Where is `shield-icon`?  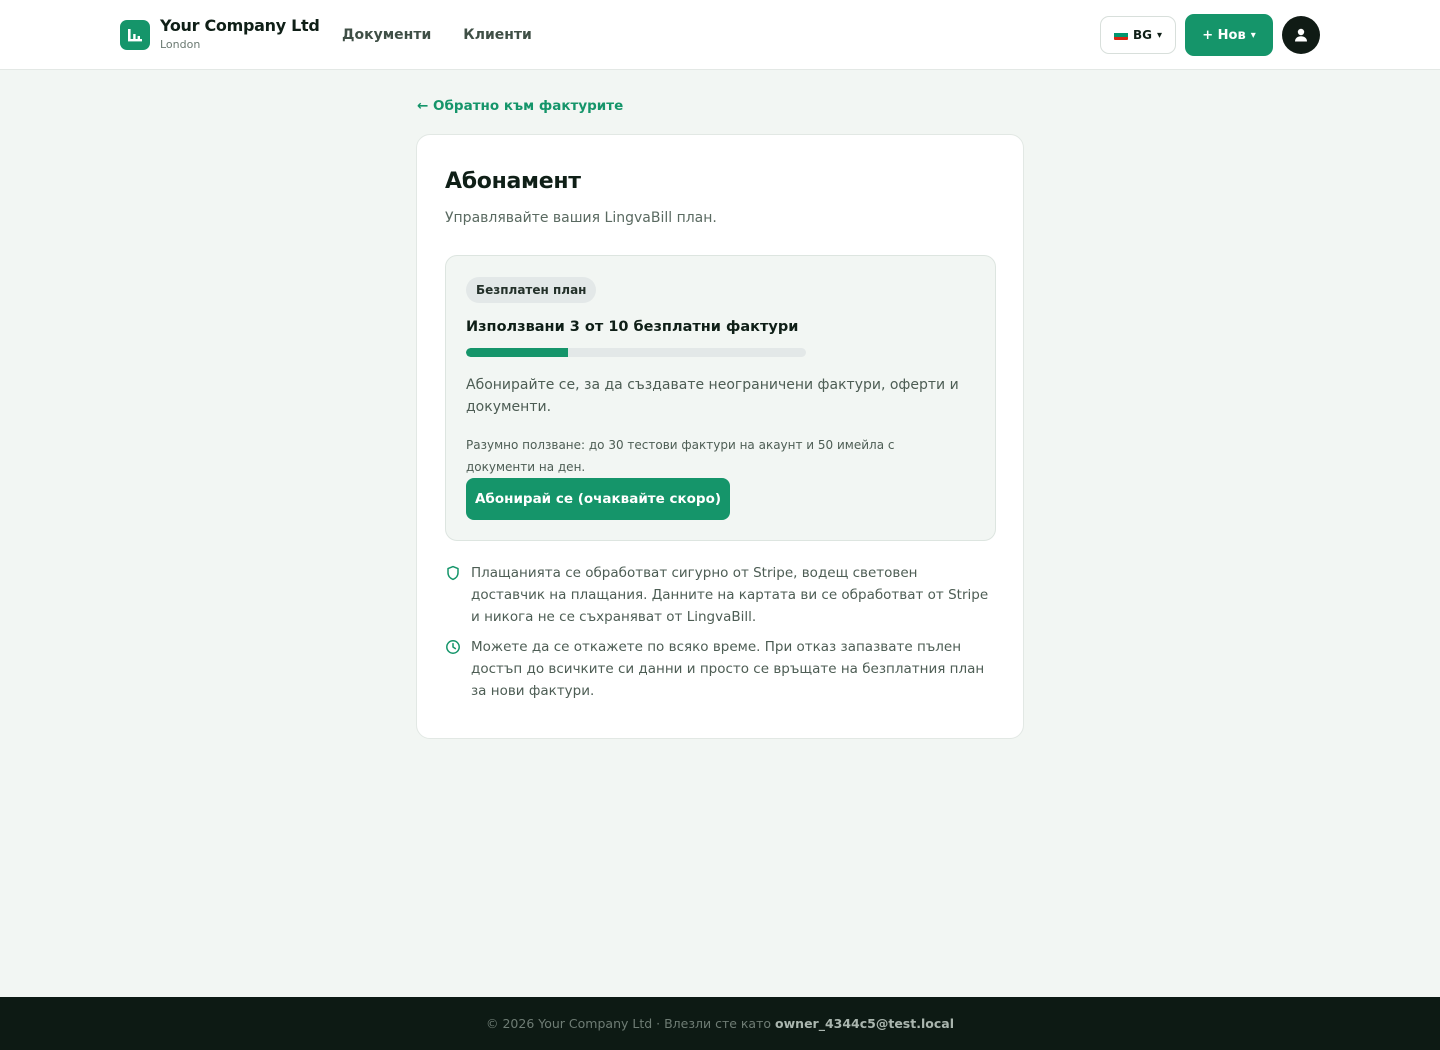 shield-icon is located at coordinates (453, 573).